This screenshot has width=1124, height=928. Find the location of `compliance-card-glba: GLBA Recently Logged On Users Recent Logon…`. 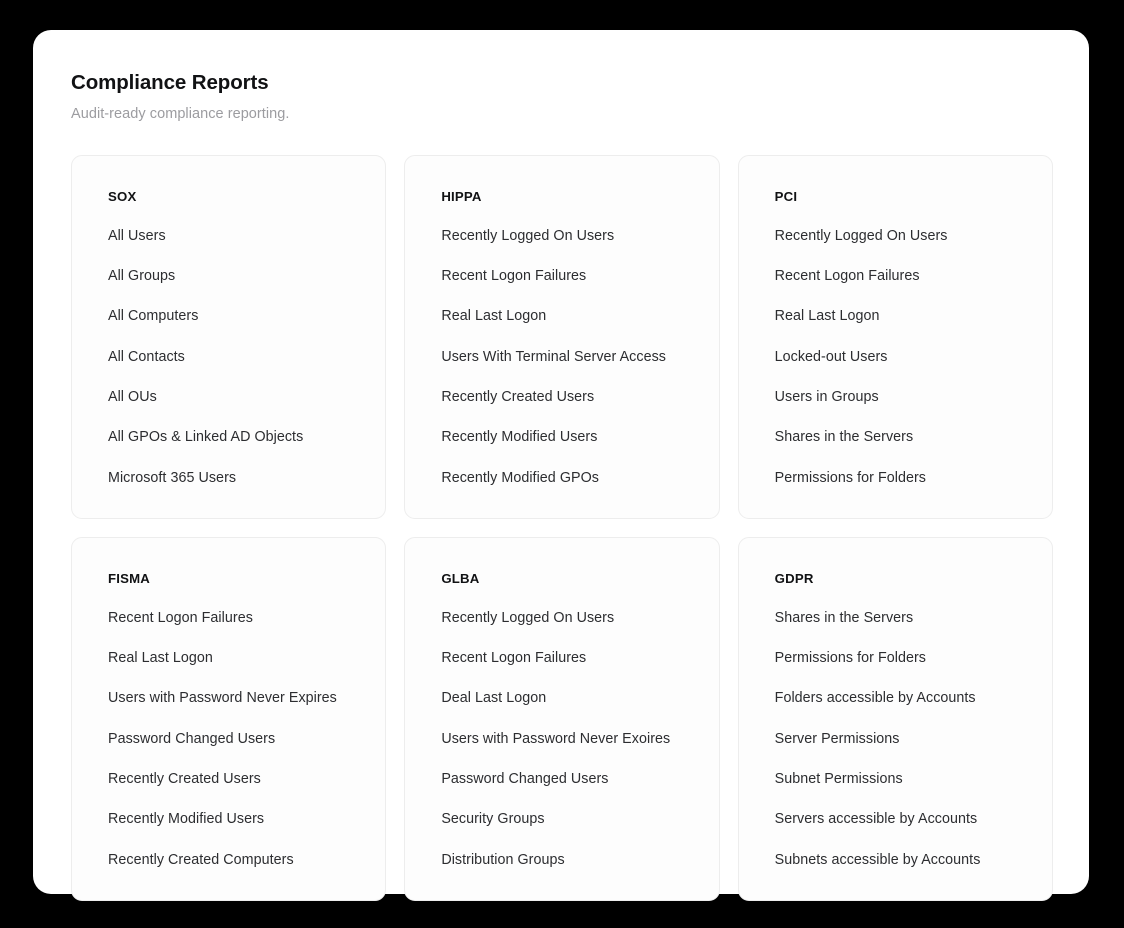

compliance-card-glba: GLBA Recently Logged On Users Recent Logon… is located at coordinates (562, 718).